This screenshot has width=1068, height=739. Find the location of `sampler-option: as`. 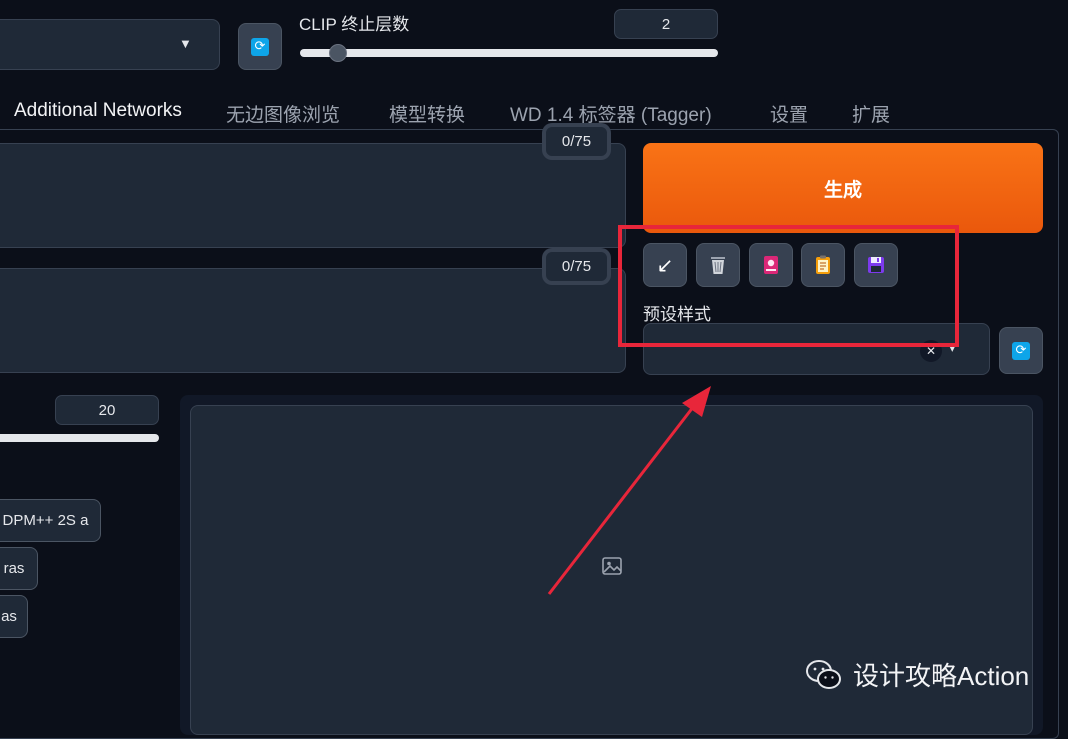

sampler-option: as is located at coordinates (14, 616).